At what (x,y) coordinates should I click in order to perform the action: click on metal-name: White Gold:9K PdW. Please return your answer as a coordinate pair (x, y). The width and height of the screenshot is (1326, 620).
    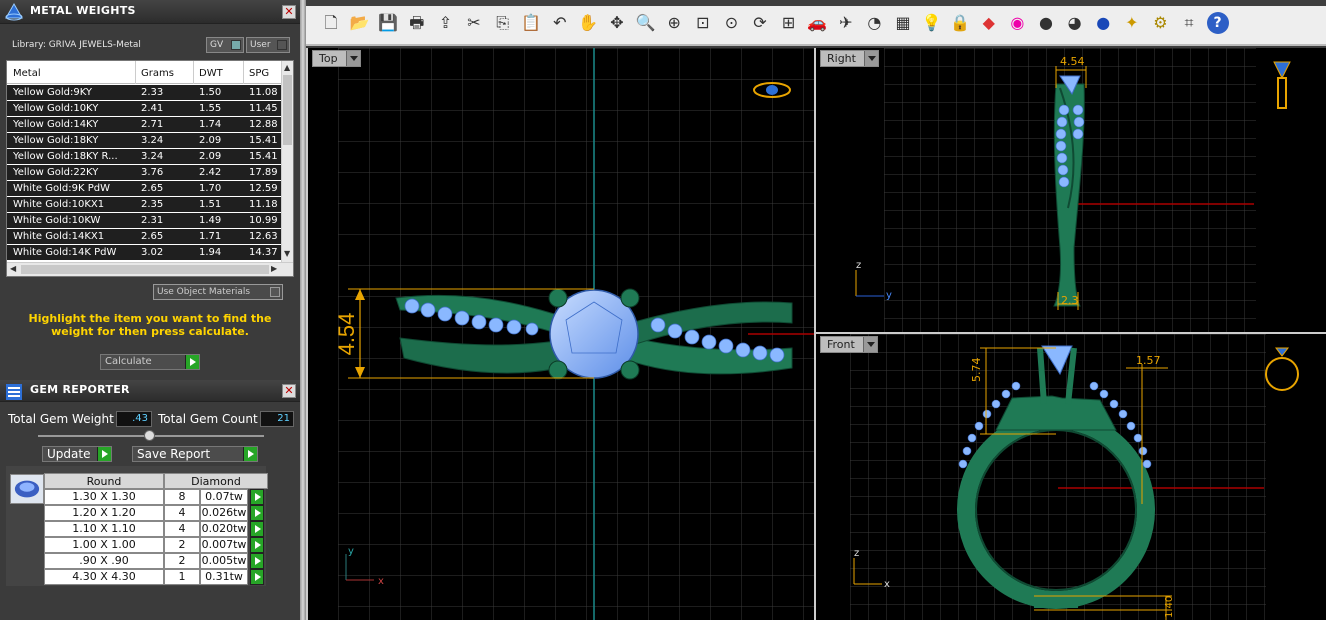
    Looking at the image, I should click on (61, 188).